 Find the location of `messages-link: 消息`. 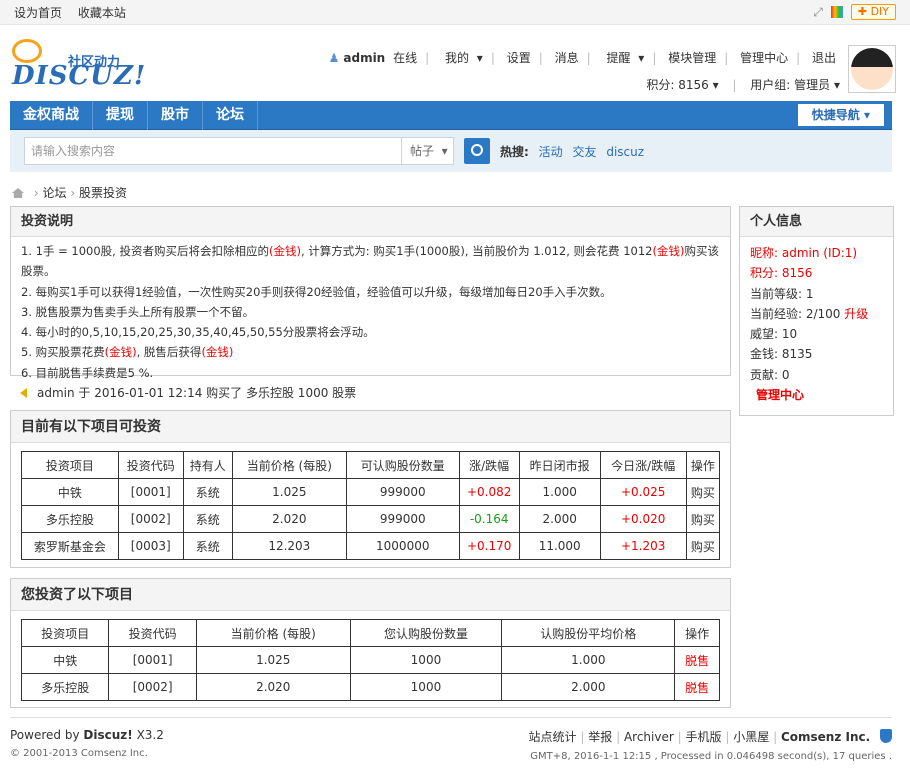

messages-link: 消息 is located at coordinates (567, 58).